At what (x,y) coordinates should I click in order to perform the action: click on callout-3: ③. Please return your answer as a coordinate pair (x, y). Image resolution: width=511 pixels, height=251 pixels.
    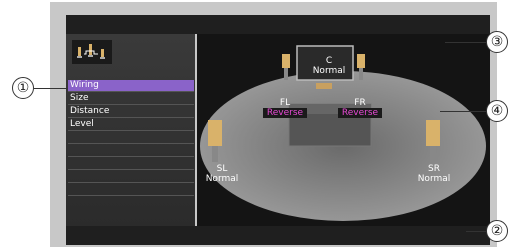
    Looking at the image, I should click on (497, 42).